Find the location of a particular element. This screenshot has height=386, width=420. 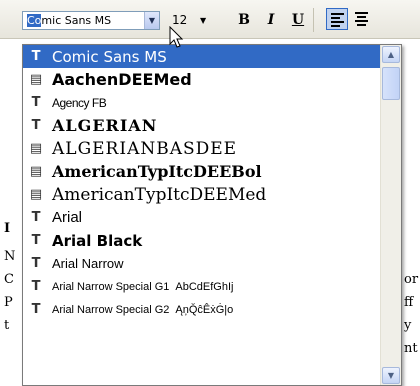

font-dropdown-arrow-icon: ▼ is located at coordinates (151, 20).